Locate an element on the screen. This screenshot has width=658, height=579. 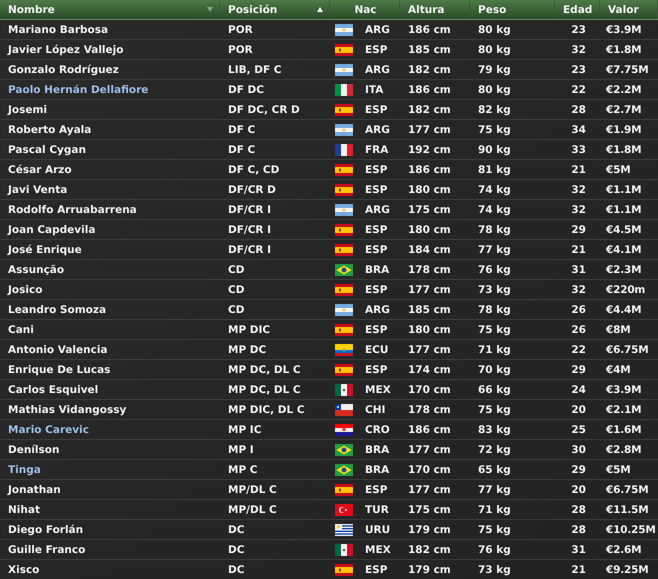
age-text: 31 is located at coordinates (578, 550).